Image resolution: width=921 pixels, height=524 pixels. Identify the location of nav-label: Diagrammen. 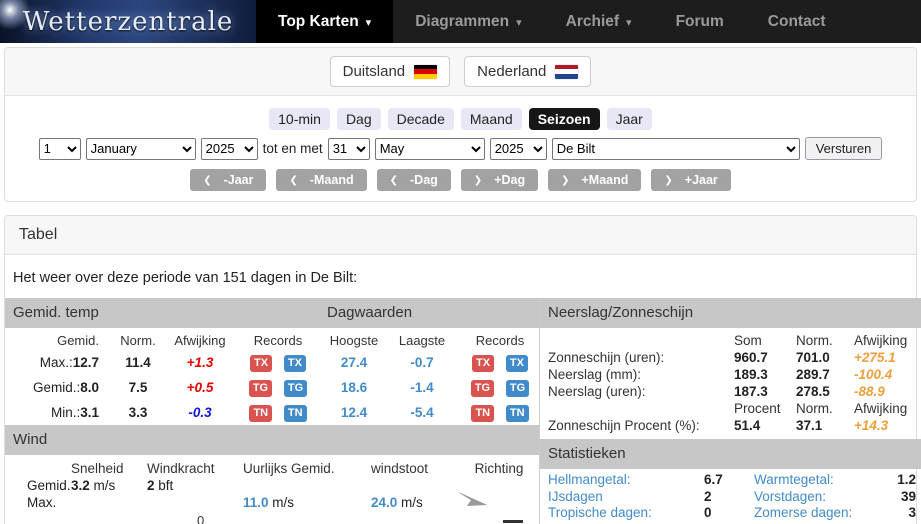
(462, 21).